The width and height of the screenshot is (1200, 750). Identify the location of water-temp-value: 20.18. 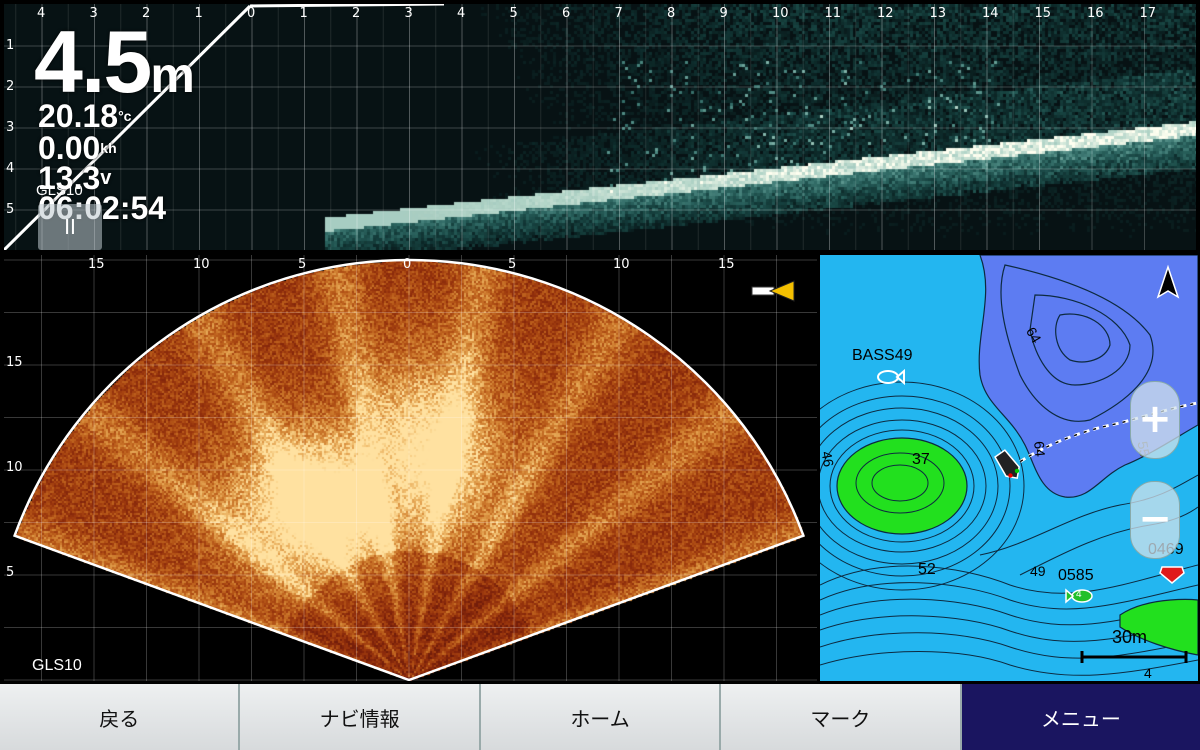
(78, 116).